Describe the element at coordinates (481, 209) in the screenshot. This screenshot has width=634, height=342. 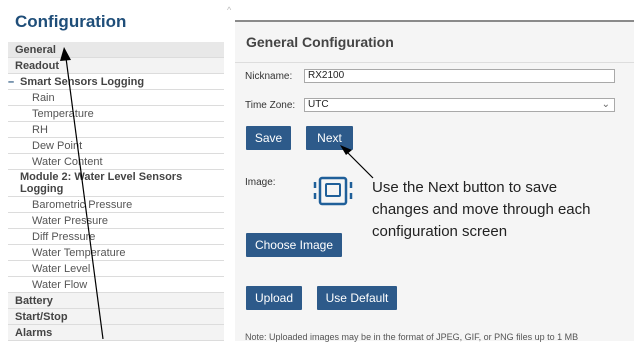
I see `annotation-line: changes and move through each` at that location.